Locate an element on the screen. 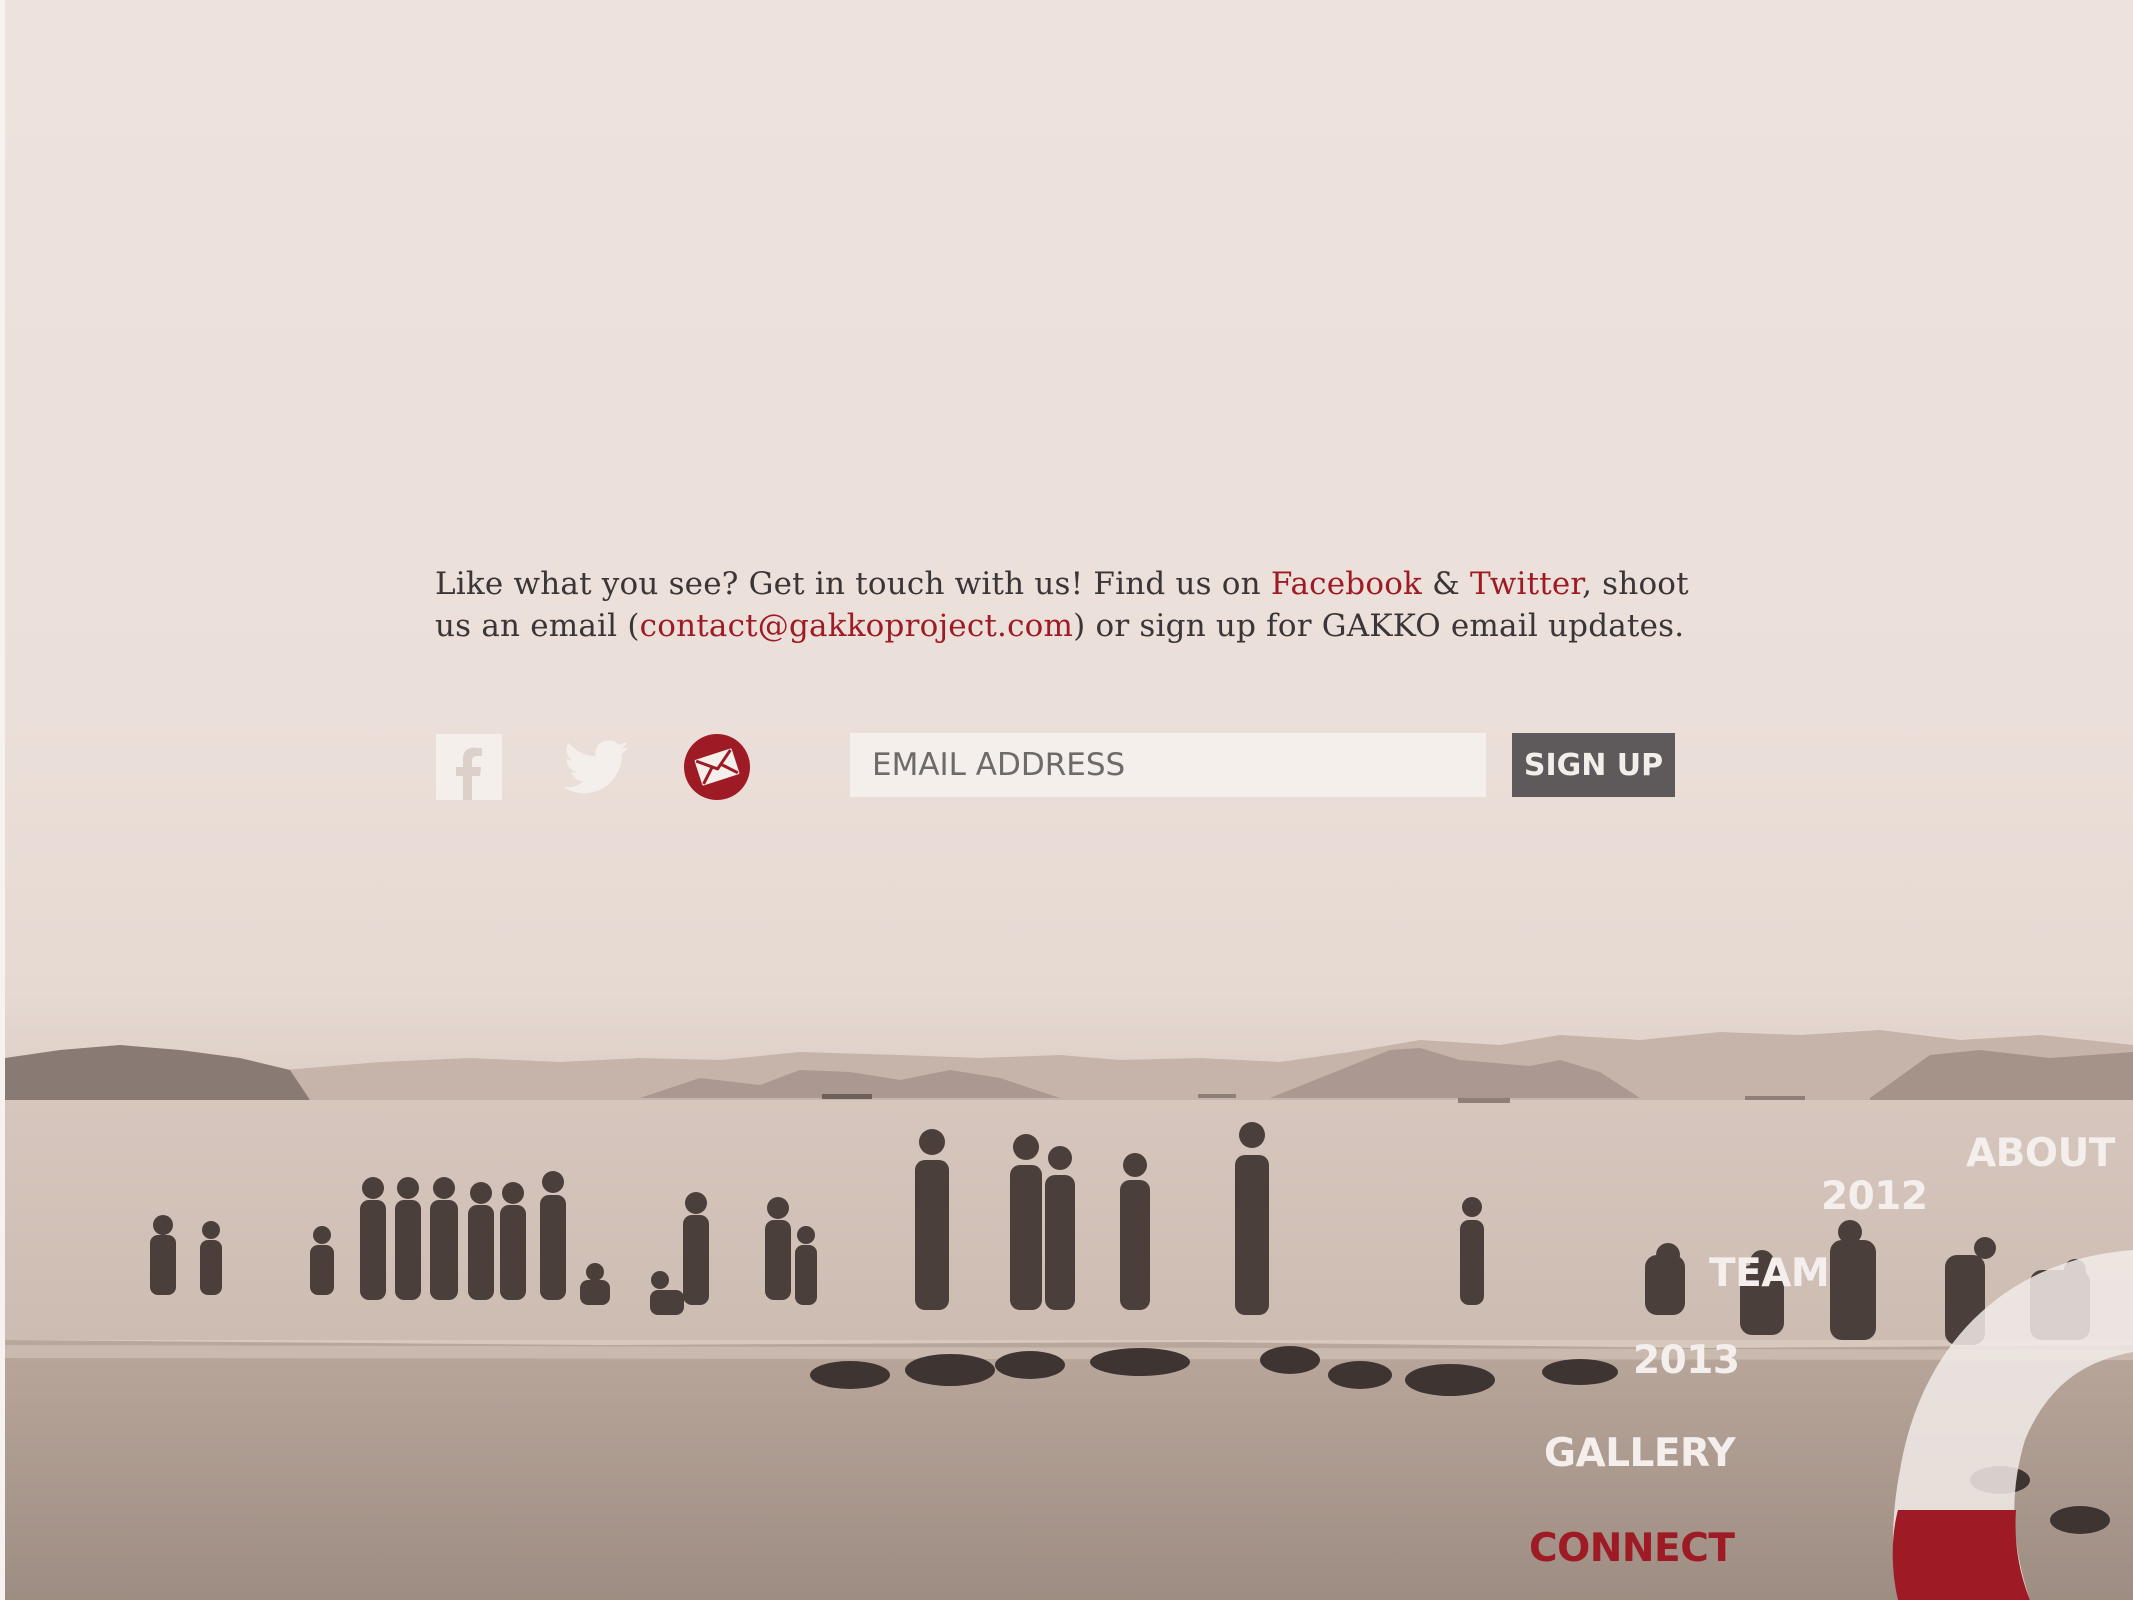 This screenshot has height=1600, width=2133. intro-text-amp: & is located at coordinates (1446, 584).